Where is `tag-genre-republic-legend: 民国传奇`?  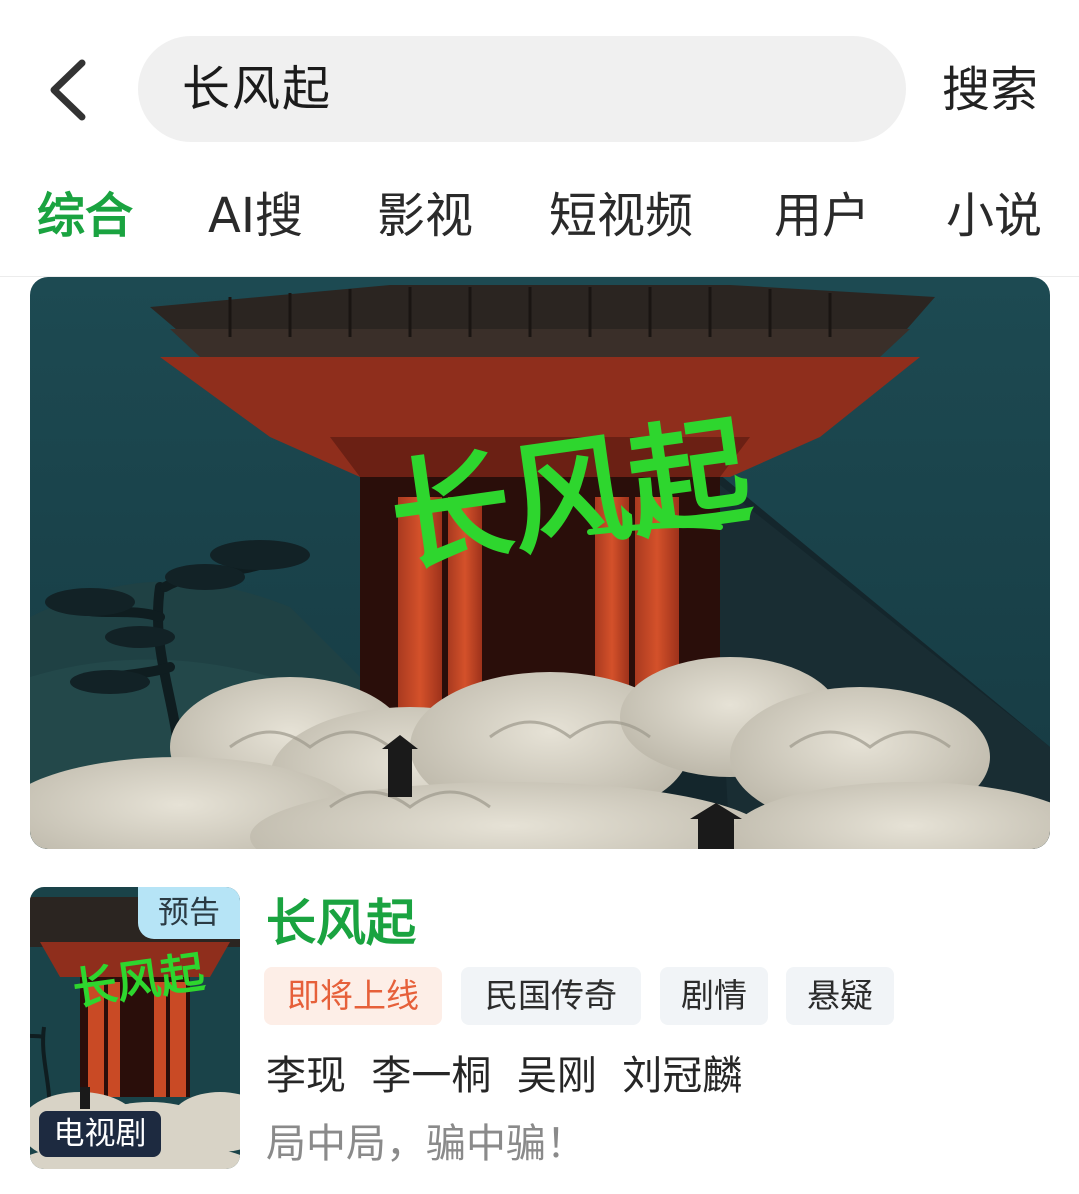 tag-genre-republic-legend: 民国传奇 is located at coordinates (551, 996).